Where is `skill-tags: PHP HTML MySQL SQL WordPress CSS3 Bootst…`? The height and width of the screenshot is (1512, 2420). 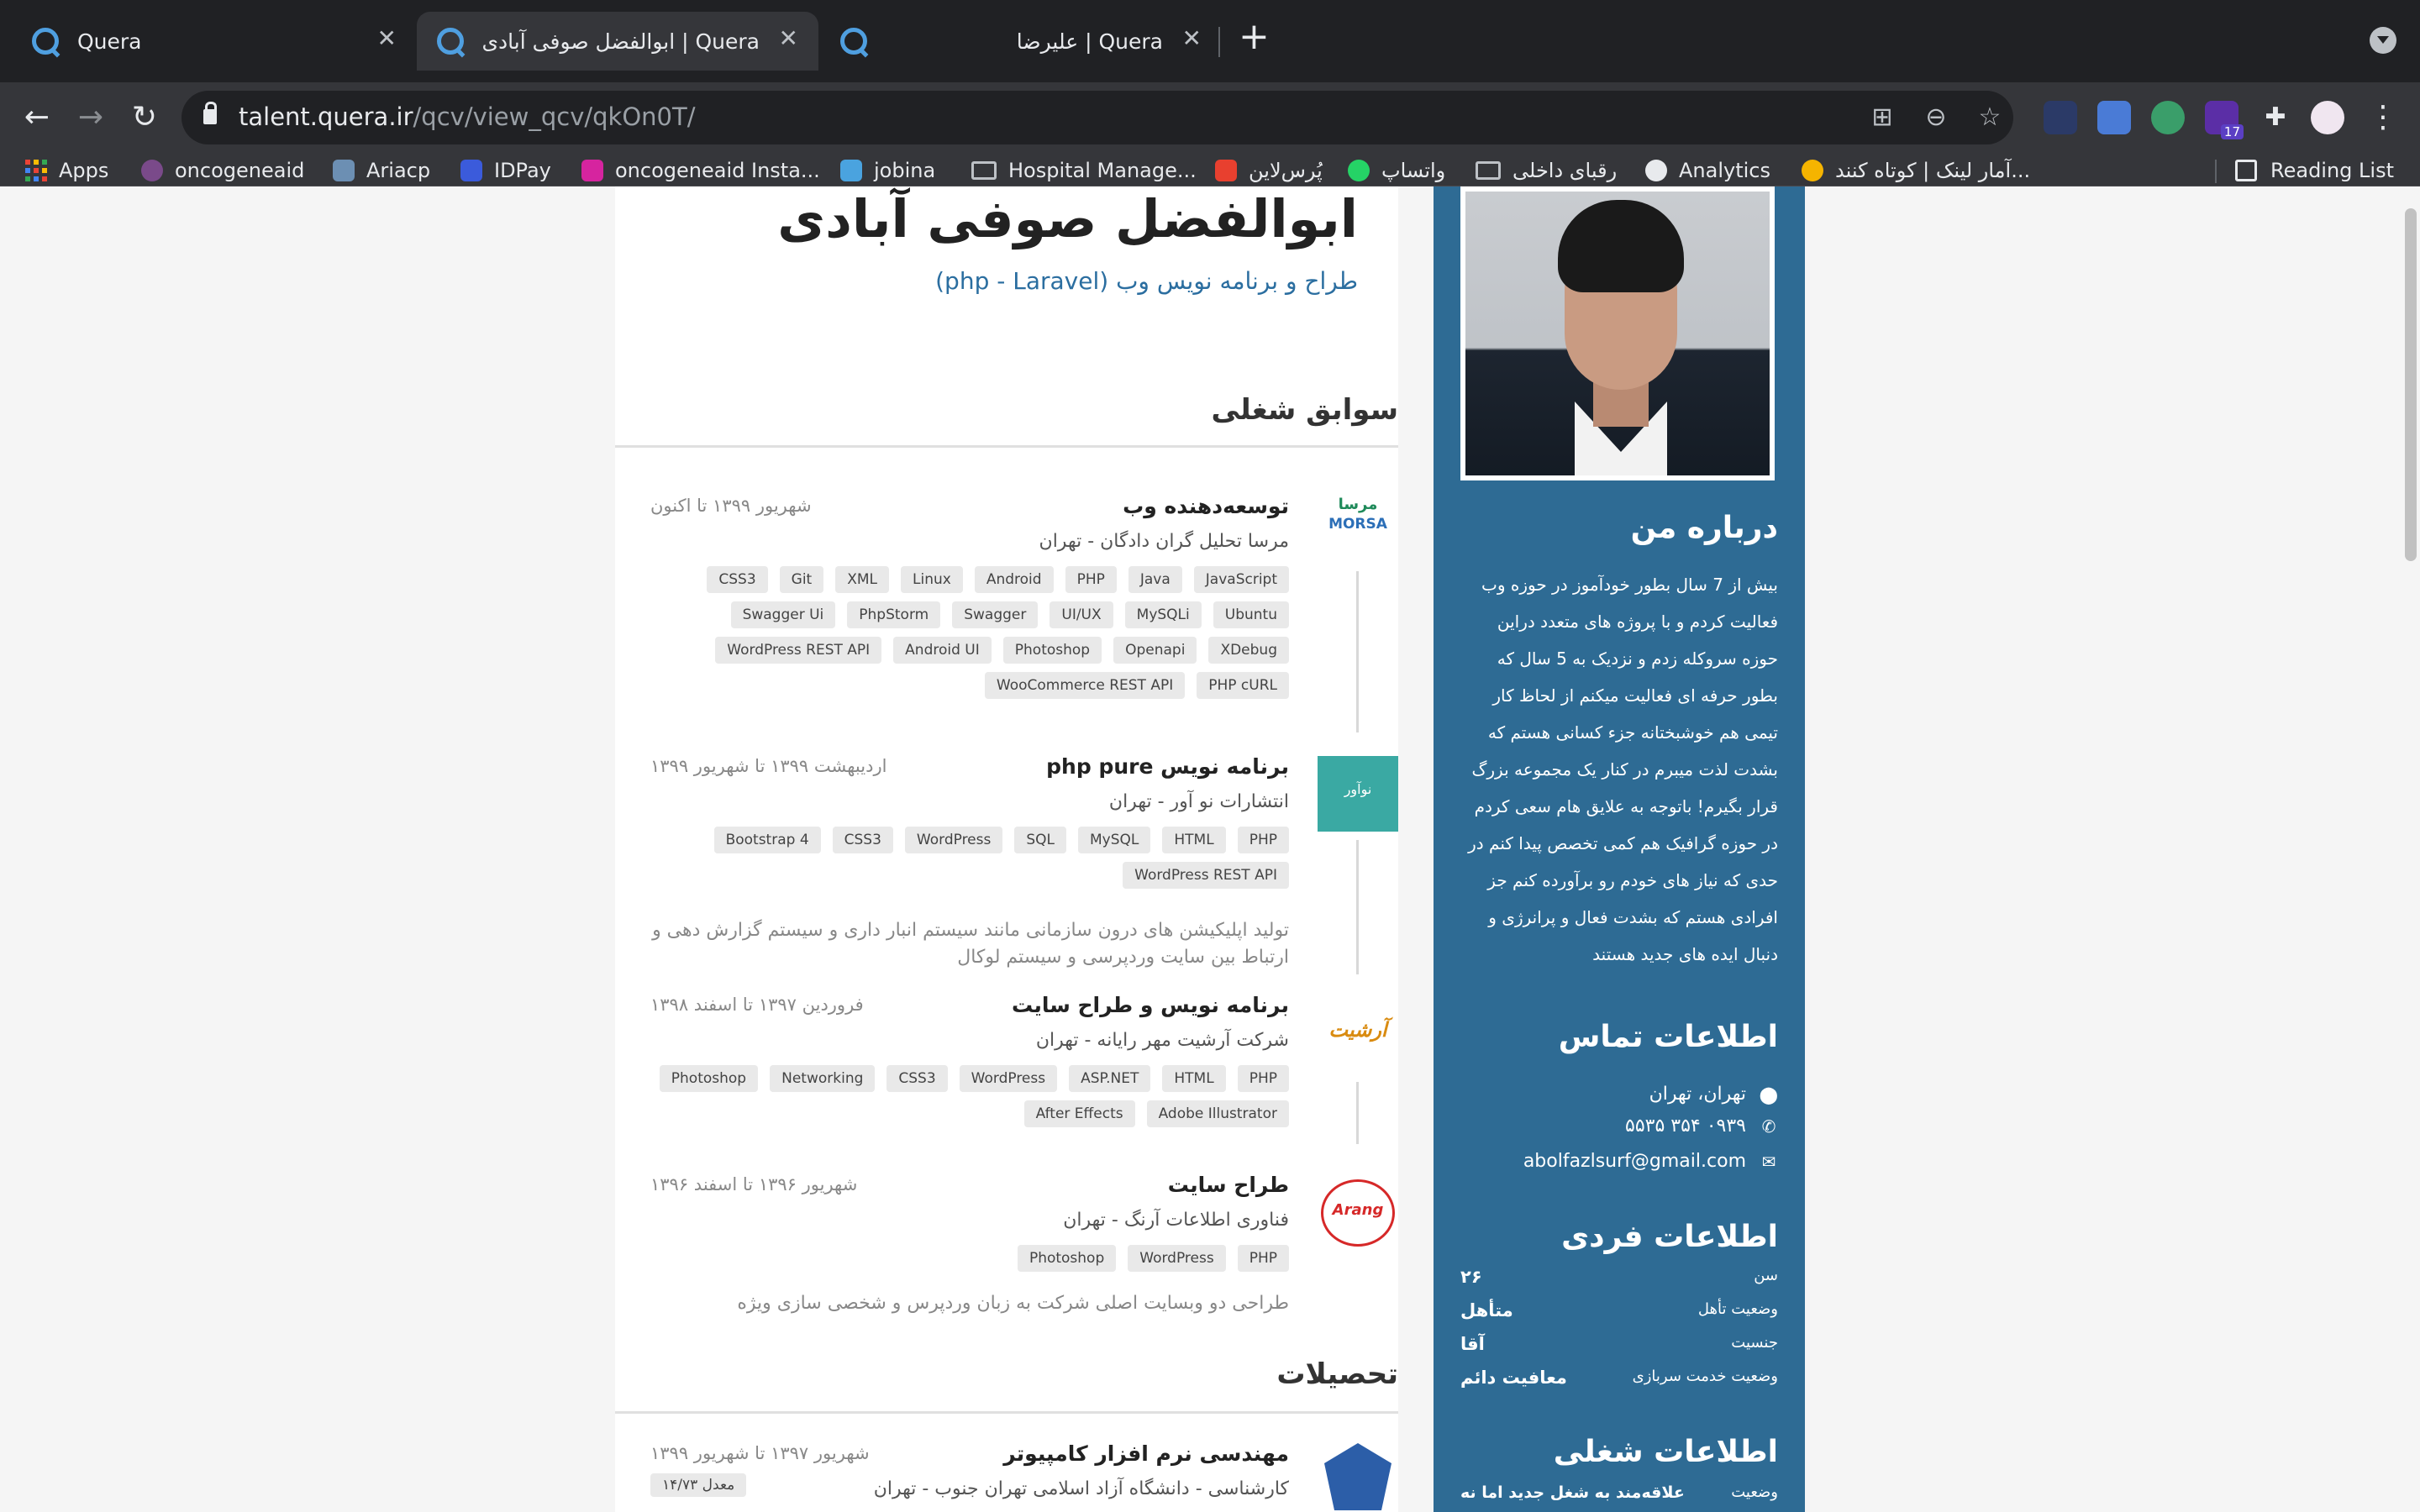 skill-tags: PHP HTML MySQL SQL WordPress CSS3 Bootst… is located at coordinates (969, 858).